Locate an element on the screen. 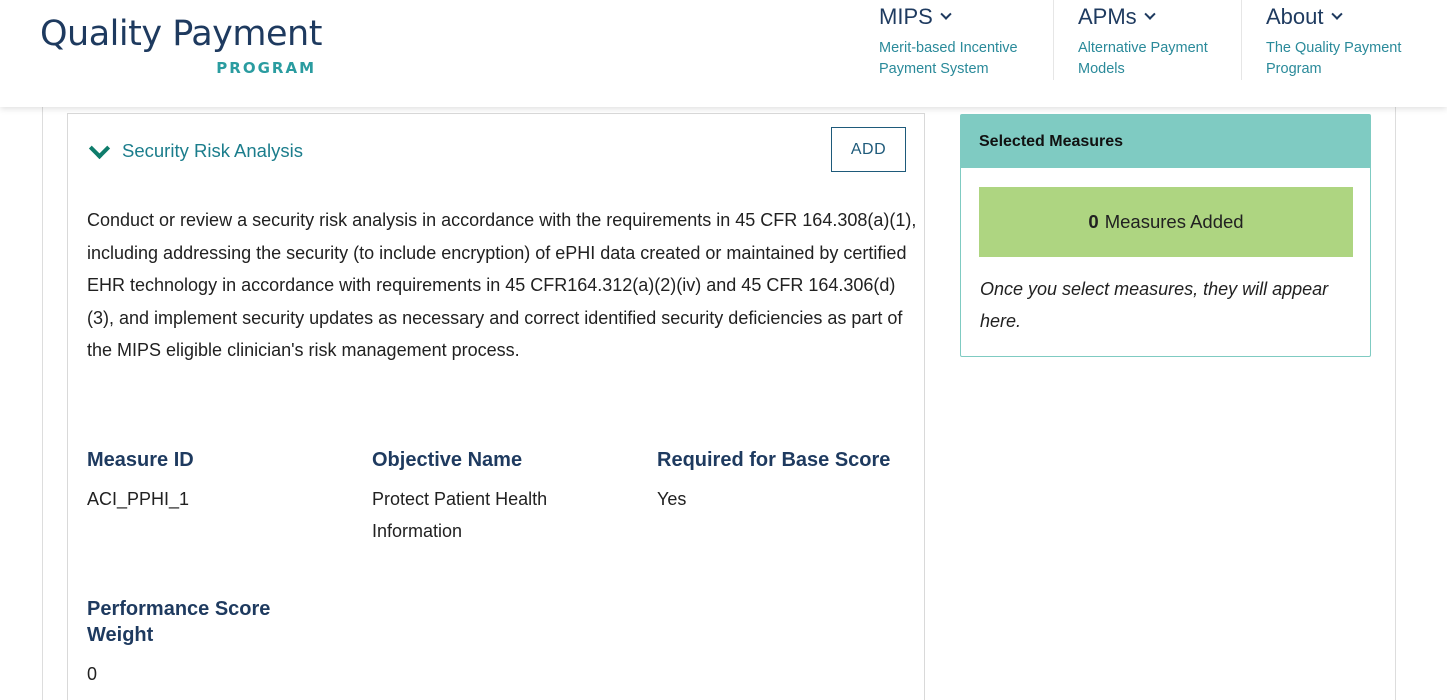  selected-measures-heading: Selected Measures is located at coordinates (1165, 141).